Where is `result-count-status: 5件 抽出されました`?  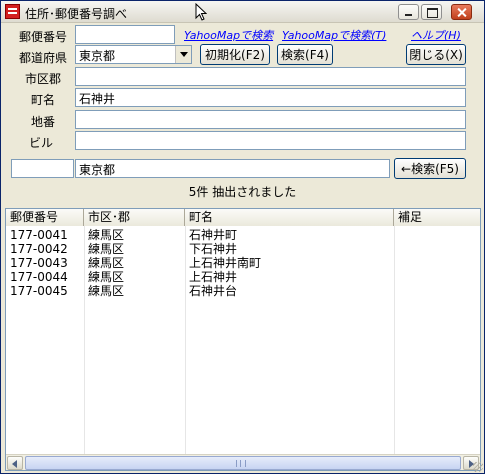 result-count-status: 5件 抽出されました is located at coordinates (242, 192).